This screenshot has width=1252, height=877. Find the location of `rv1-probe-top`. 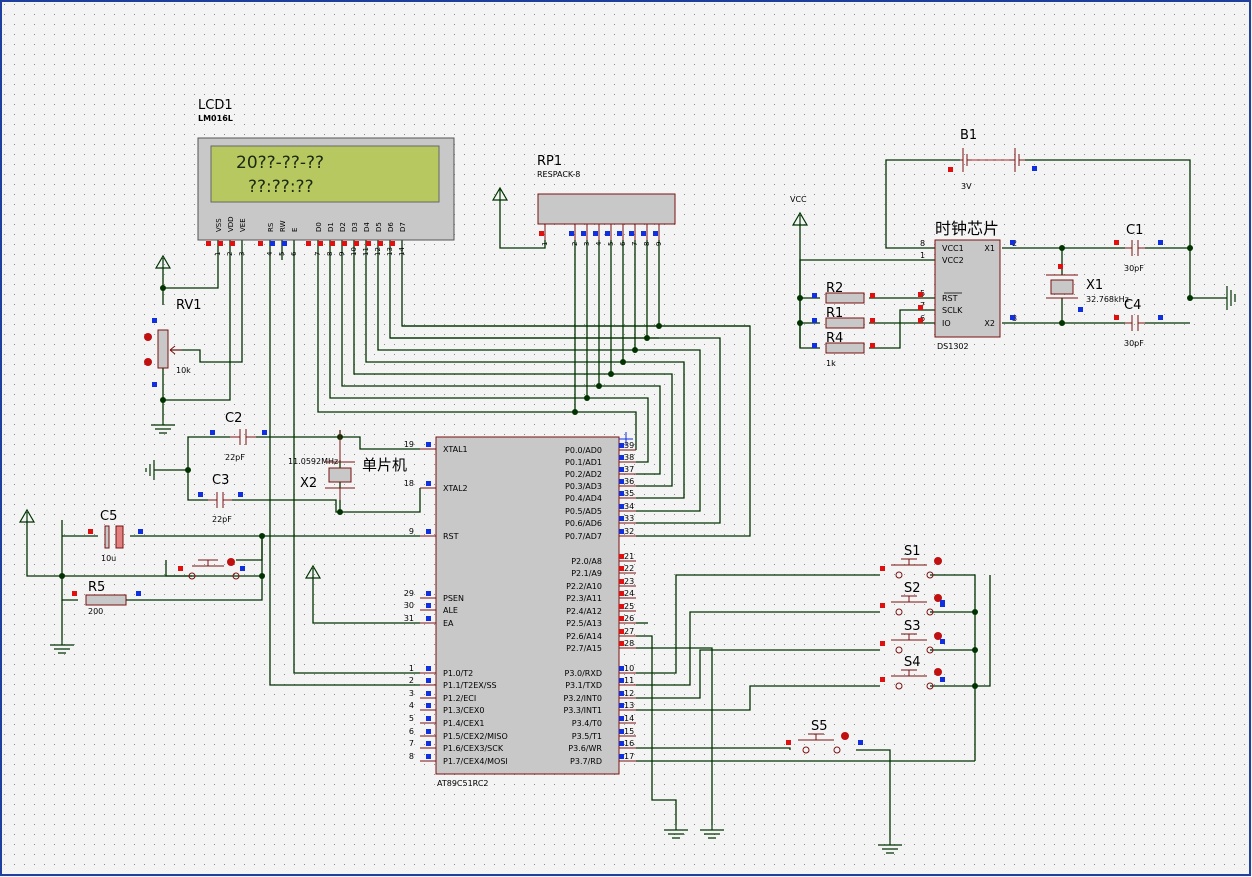

rv1-probe-top is located at coordinates (148, 337).